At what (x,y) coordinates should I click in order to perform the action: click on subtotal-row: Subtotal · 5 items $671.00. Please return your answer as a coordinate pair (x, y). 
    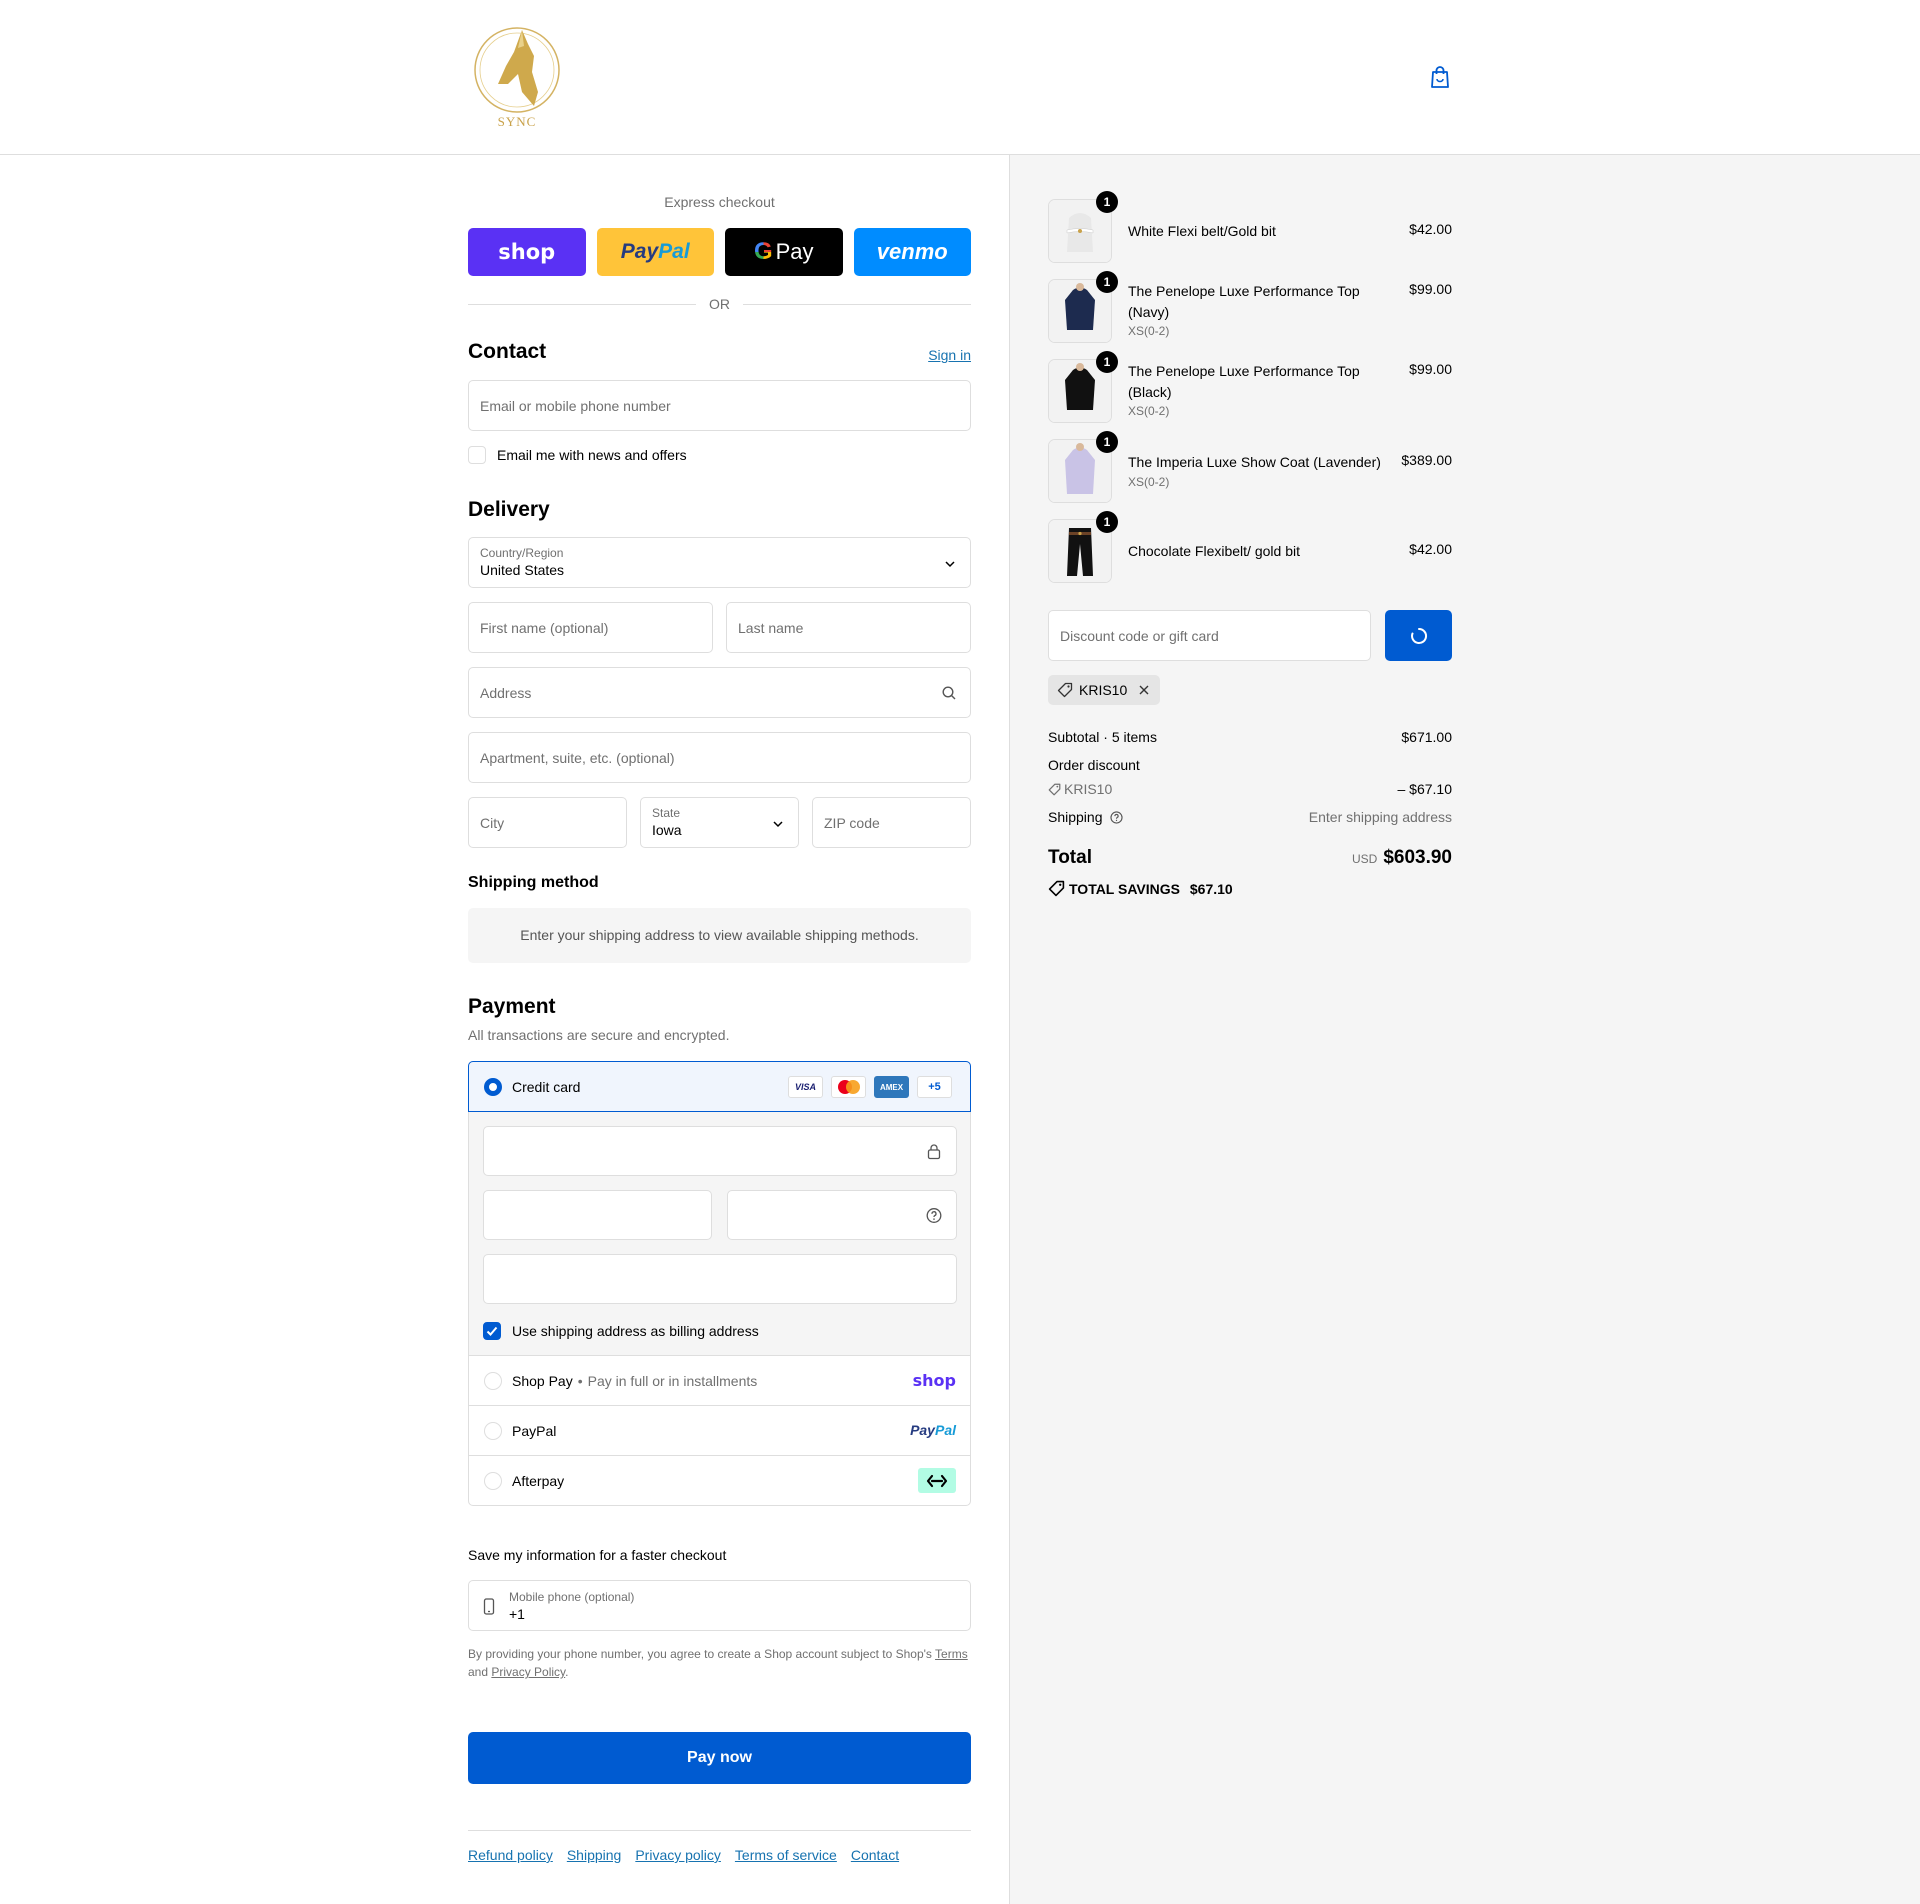
    Looking at the image, I should click on (1250, 737).